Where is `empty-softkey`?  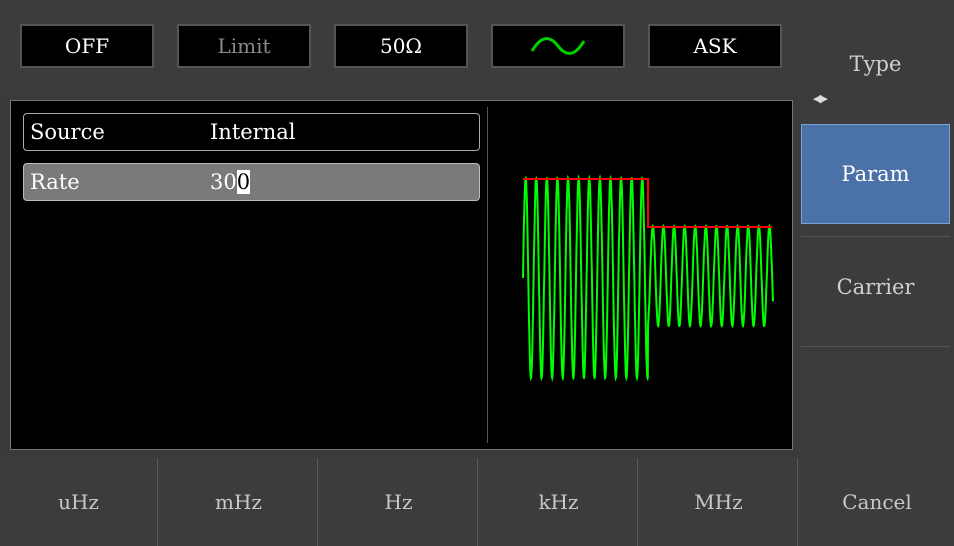
empty-softkey is located at coordinates (875, 396).